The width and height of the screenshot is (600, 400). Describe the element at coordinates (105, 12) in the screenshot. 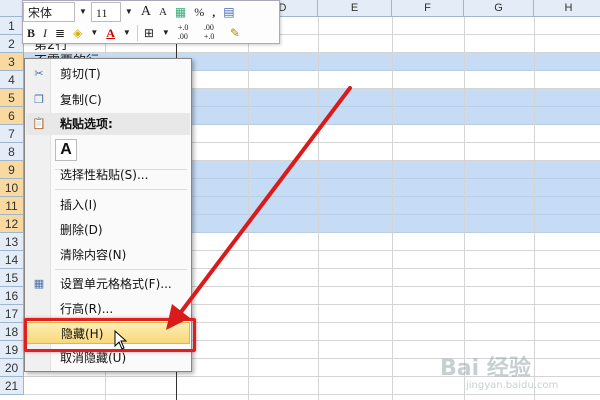

I see `font-size-box: 11` at that location.